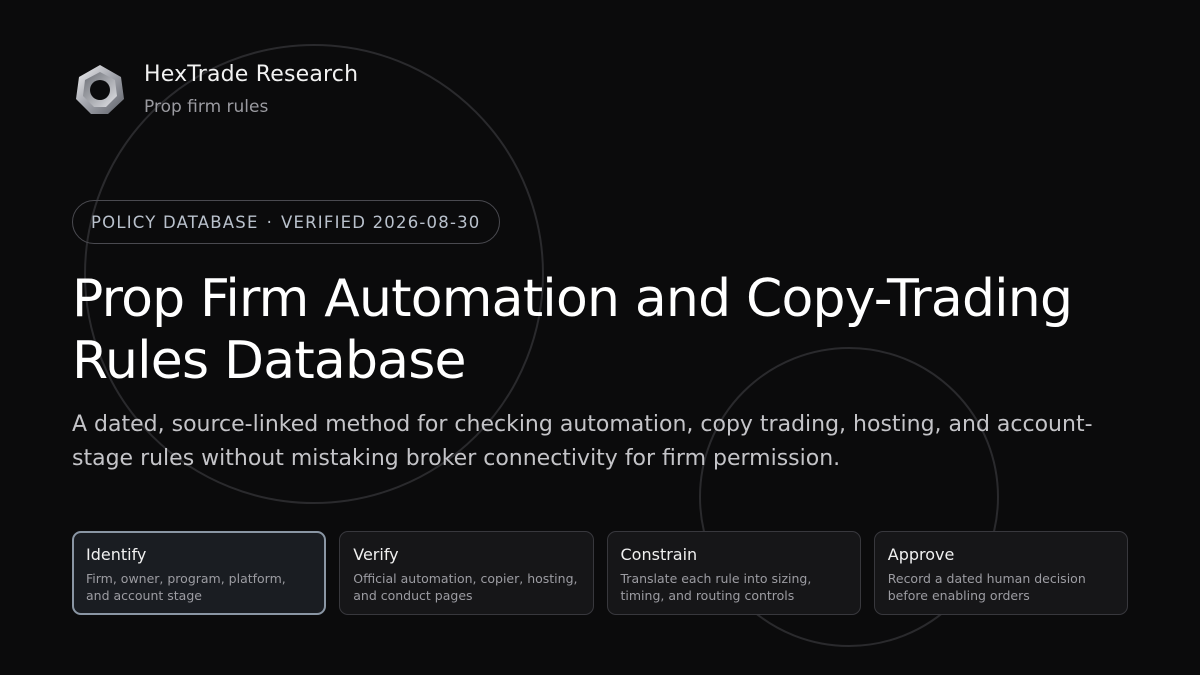 This screenshot has width=1200, height=675. Describe the element at coordinates (659, 554) in the screenshot. I see `step-title: Constrain` at that location.